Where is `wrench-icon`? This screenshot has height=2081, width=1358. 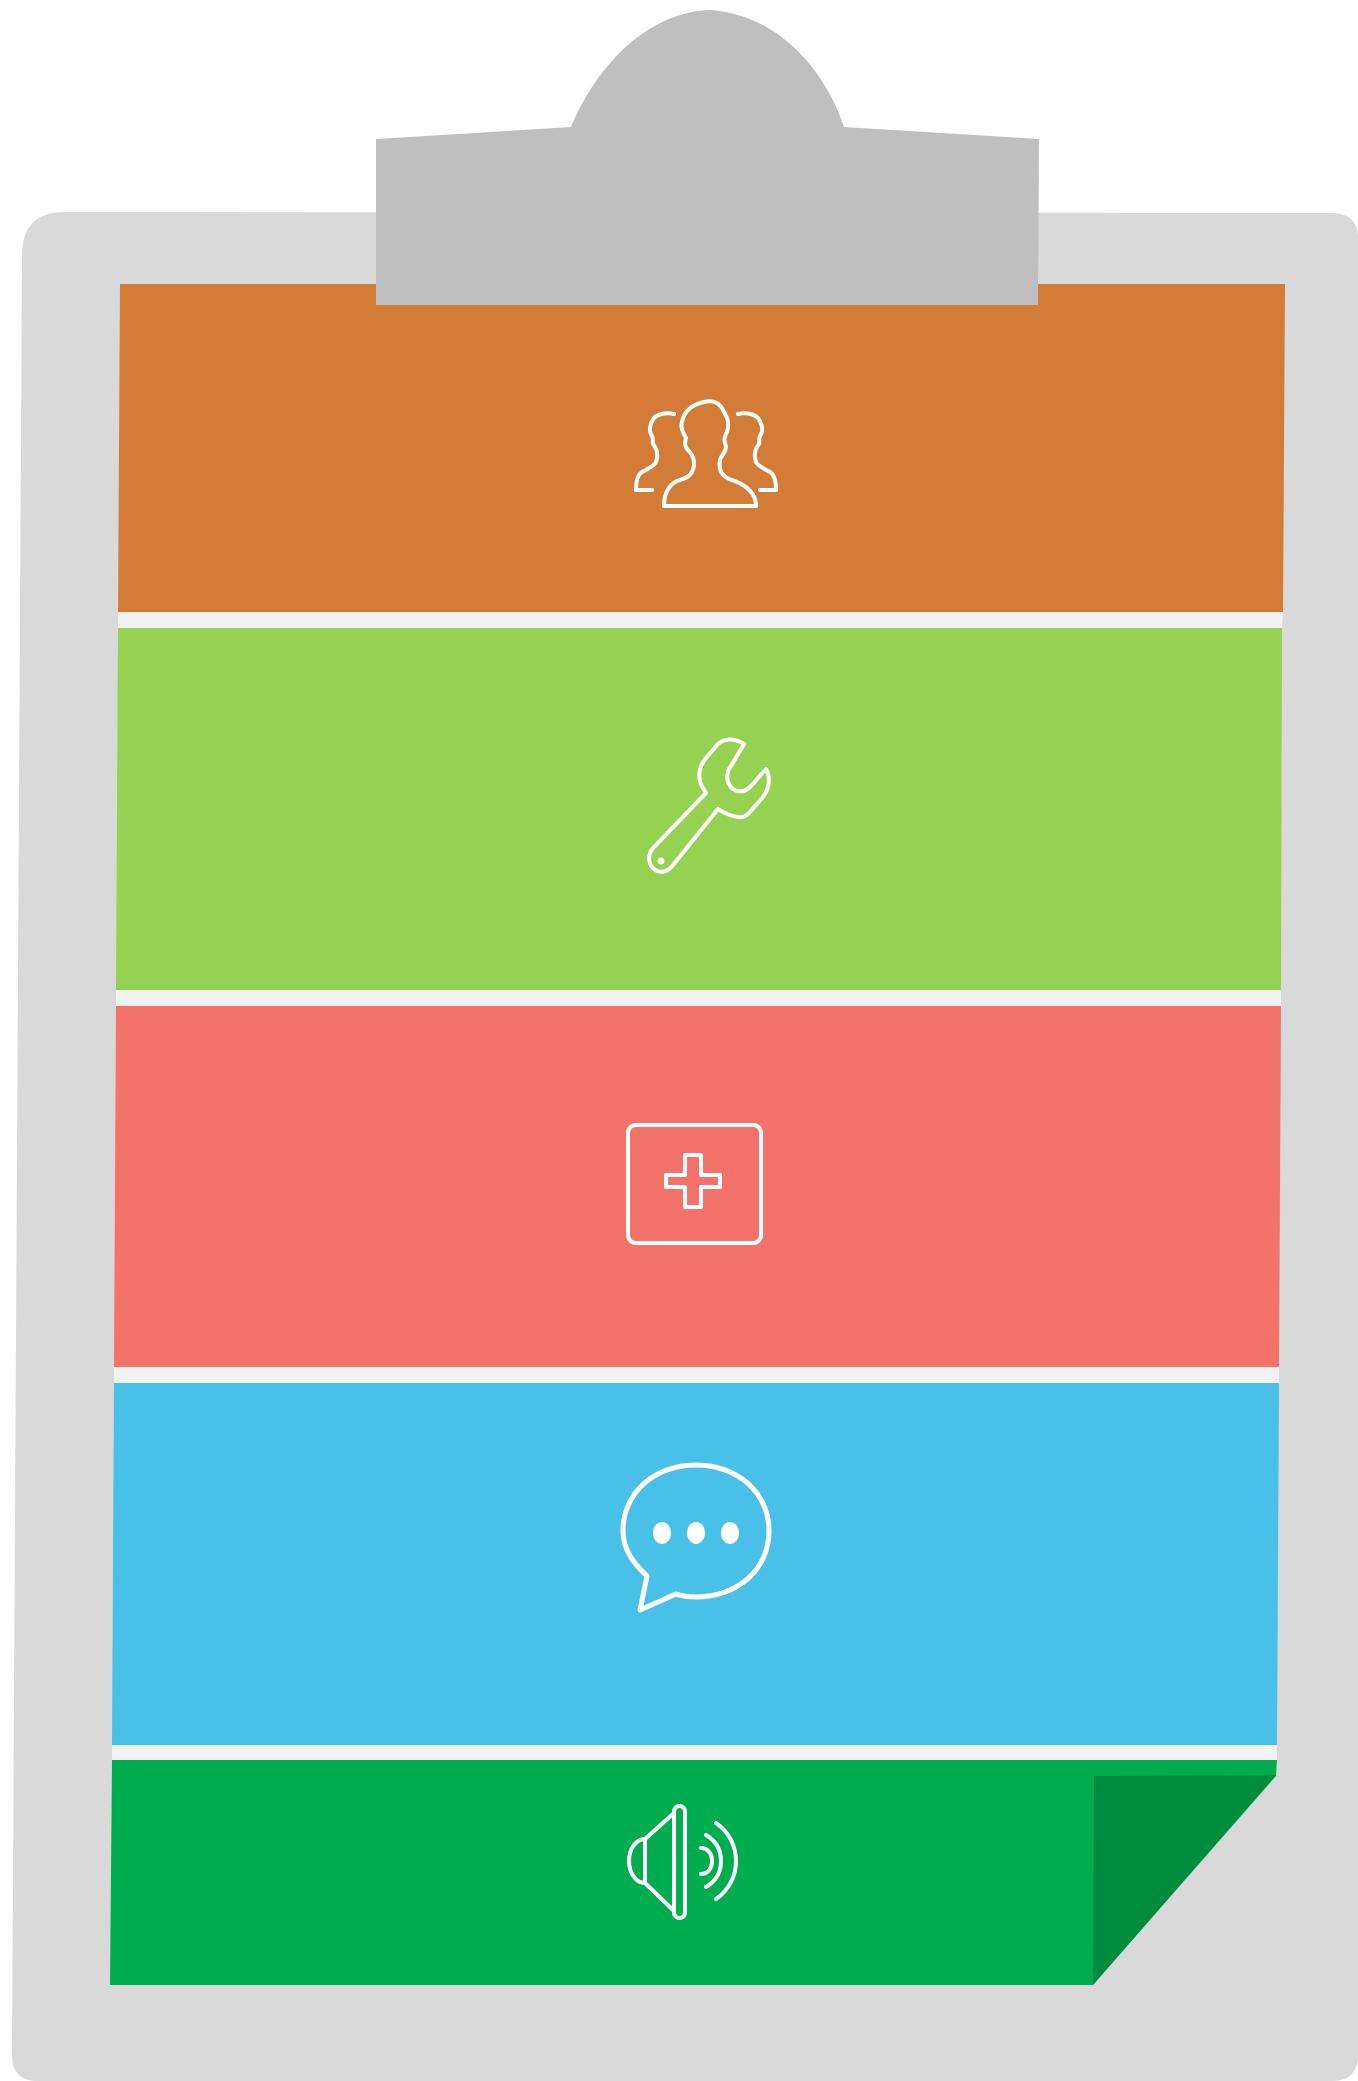 wrench-icon is located at coordinates (705, 812).